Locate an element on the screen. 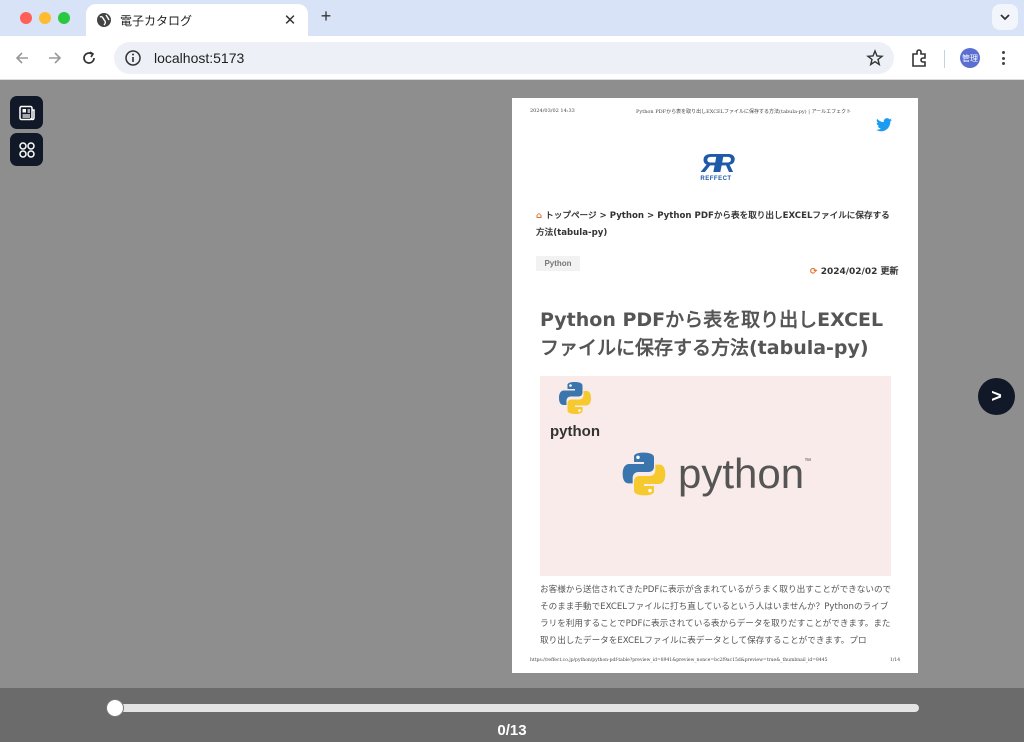 This screenshot has height=742, width=1024. globe-icon is located at coordinates (104, 20).